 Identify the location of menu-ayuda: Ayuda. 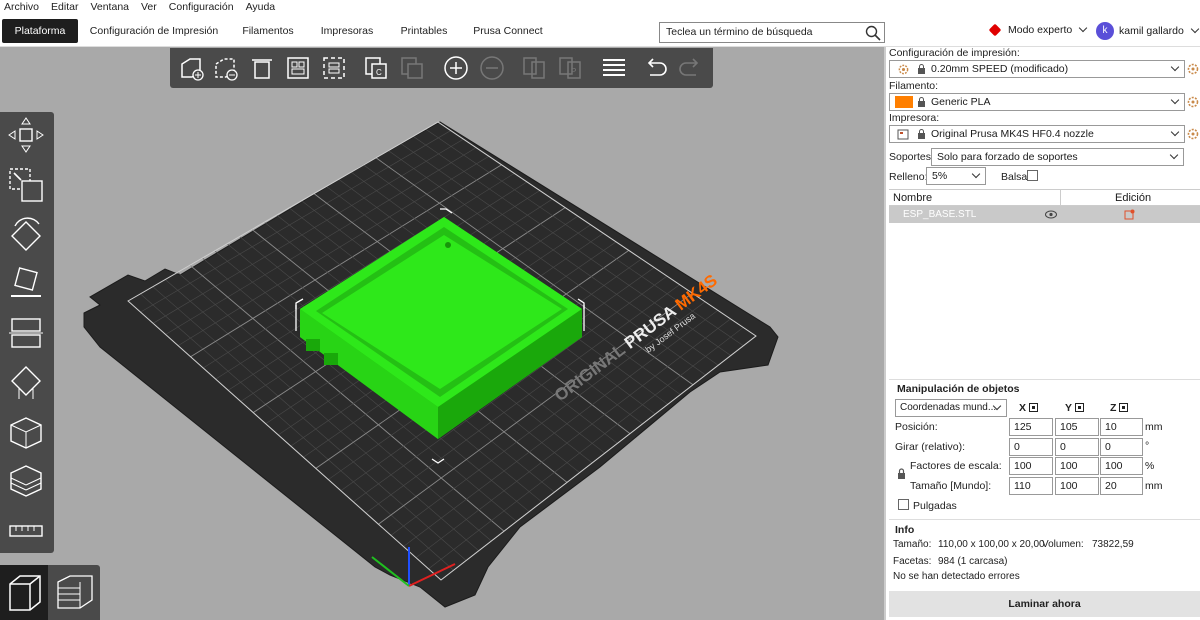
(261, 7).